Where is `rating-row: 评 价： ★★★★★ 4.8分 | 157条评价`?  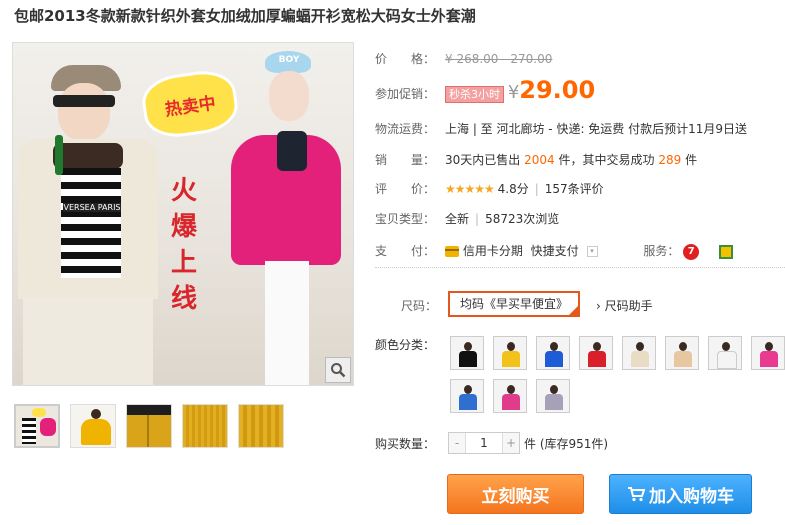 rating-row: 评 价： ★★★★★ 4.8分 | 157条评价 is located at coordinates (489, 189).